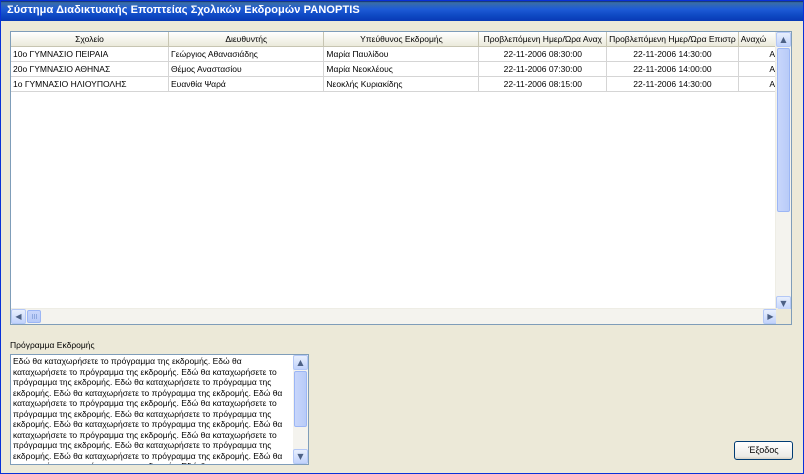  I want to click on cell-principal: Θέμος Αναστασίου, so click(246, 69).